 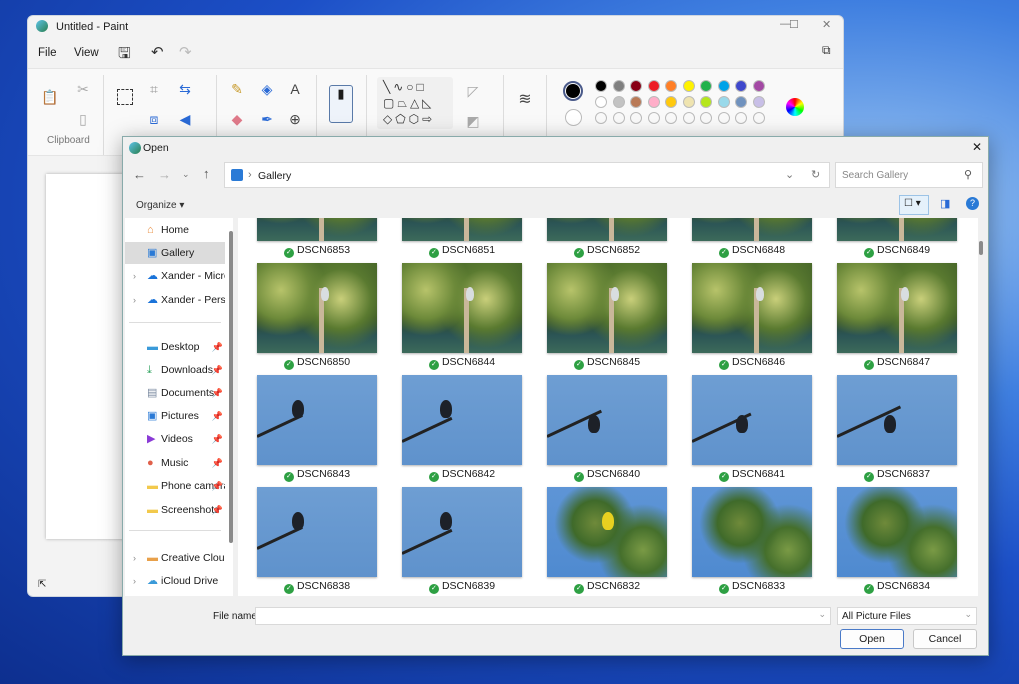 I want to click on menu-view: View, so click(x=86, y=53).